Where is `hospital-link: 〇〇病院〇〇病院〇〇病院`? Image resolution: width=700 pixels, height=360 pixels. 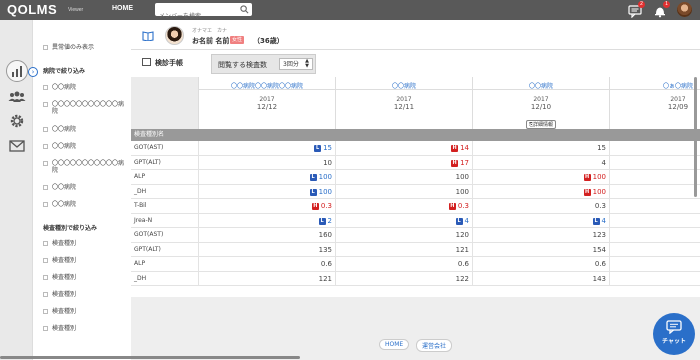
hospital-link: 〇〇病院〇〇病院〇〇病院 is located at coordinates (267, 85).